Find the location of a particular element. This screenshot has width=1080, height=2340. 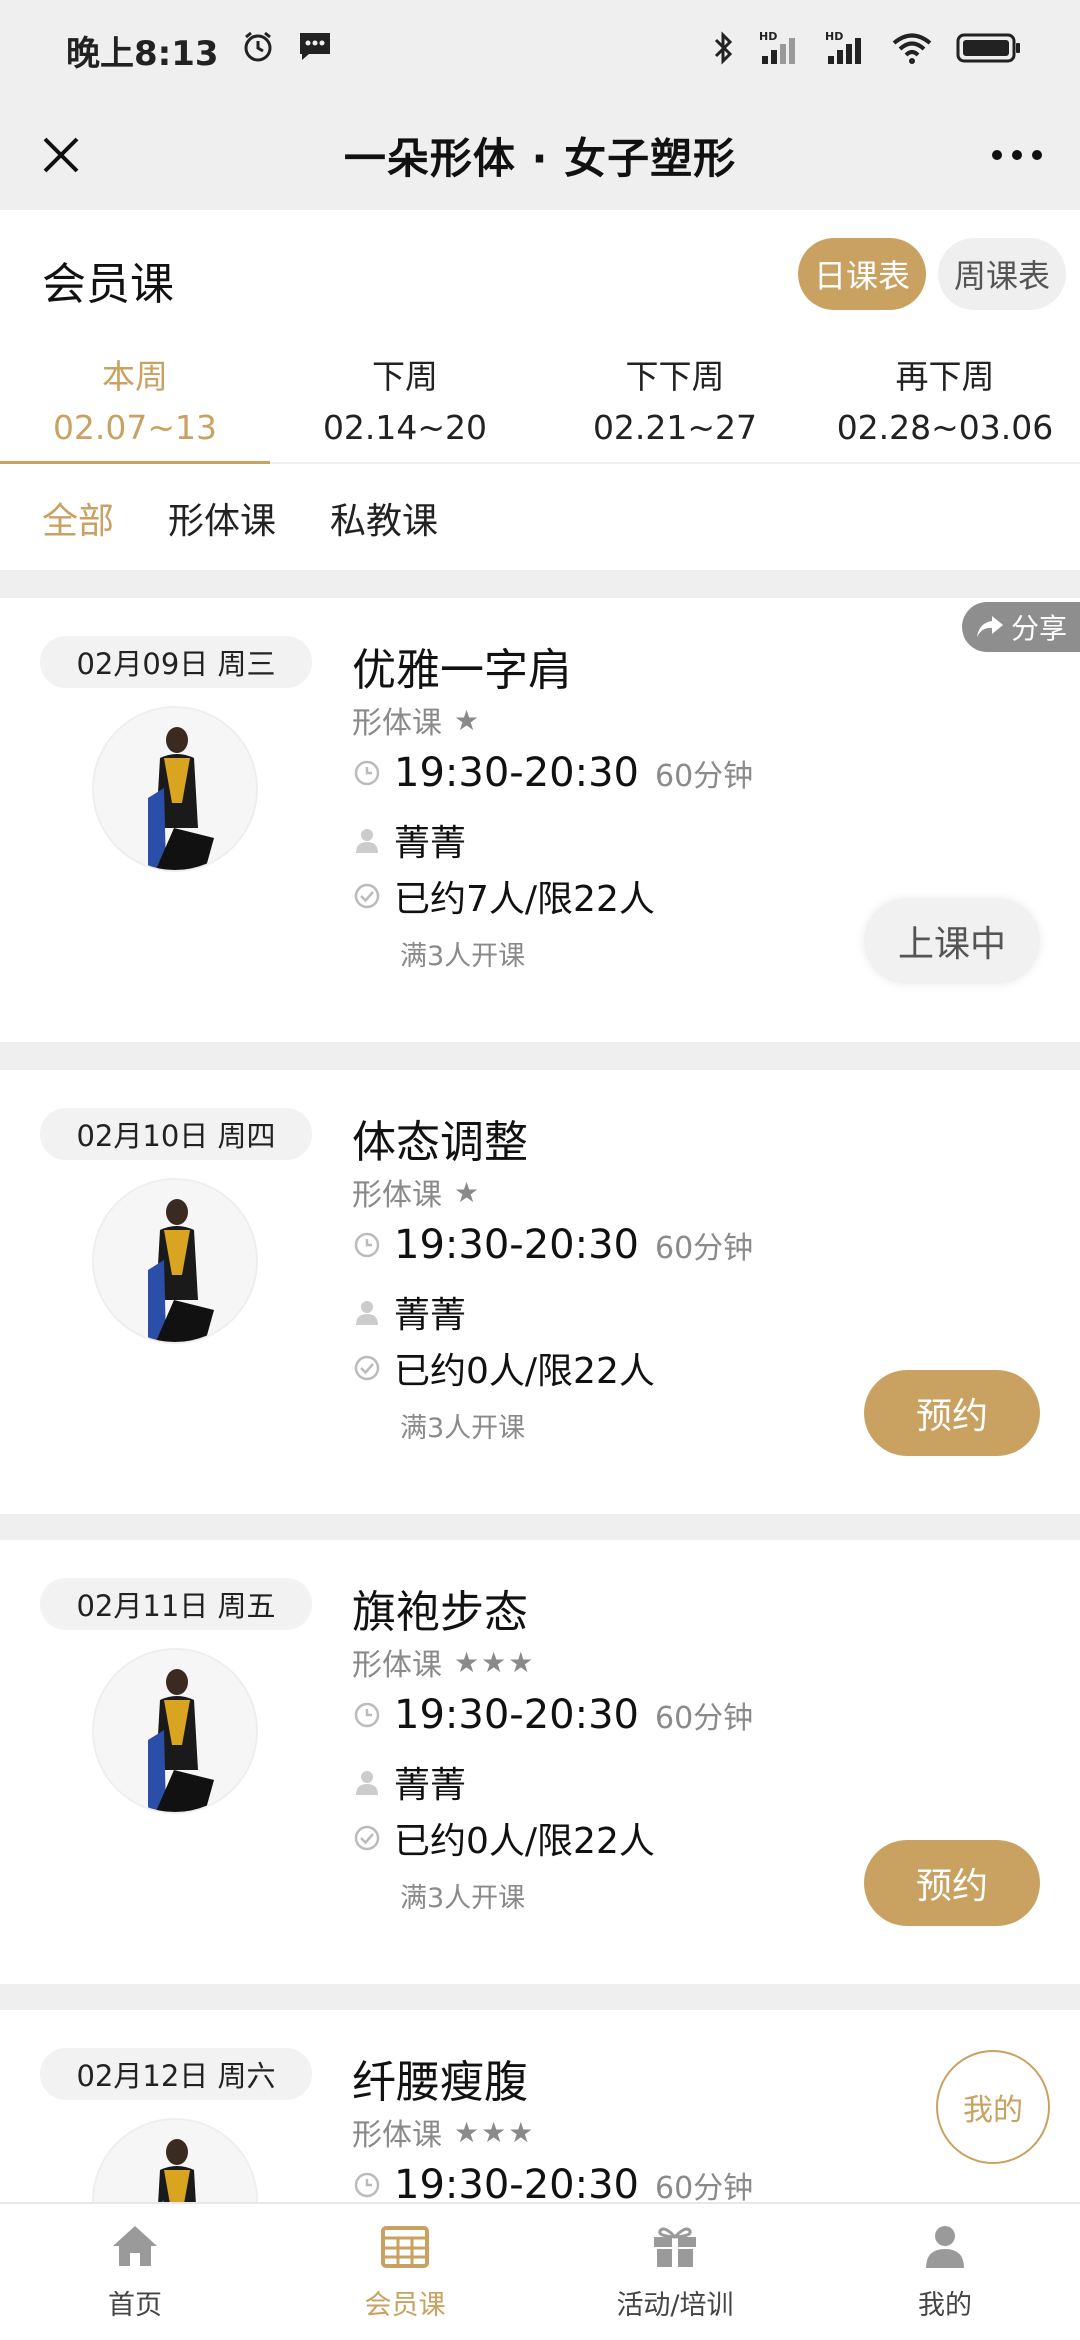

status-right: HD HD is located at coordinates (867, 50).